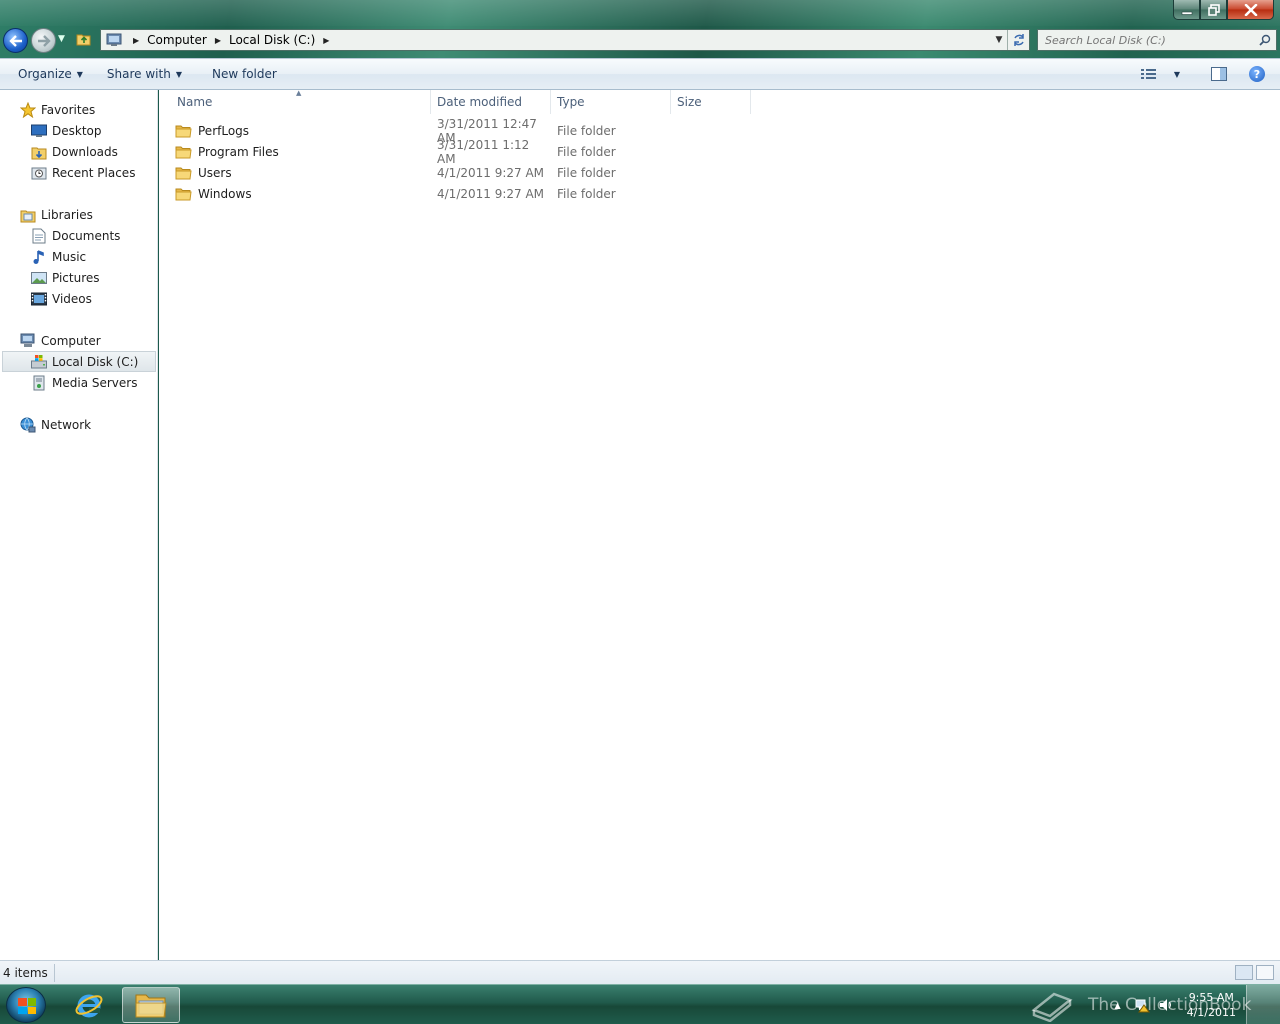  I want to click on details-view-icon, so click(1148, 74).